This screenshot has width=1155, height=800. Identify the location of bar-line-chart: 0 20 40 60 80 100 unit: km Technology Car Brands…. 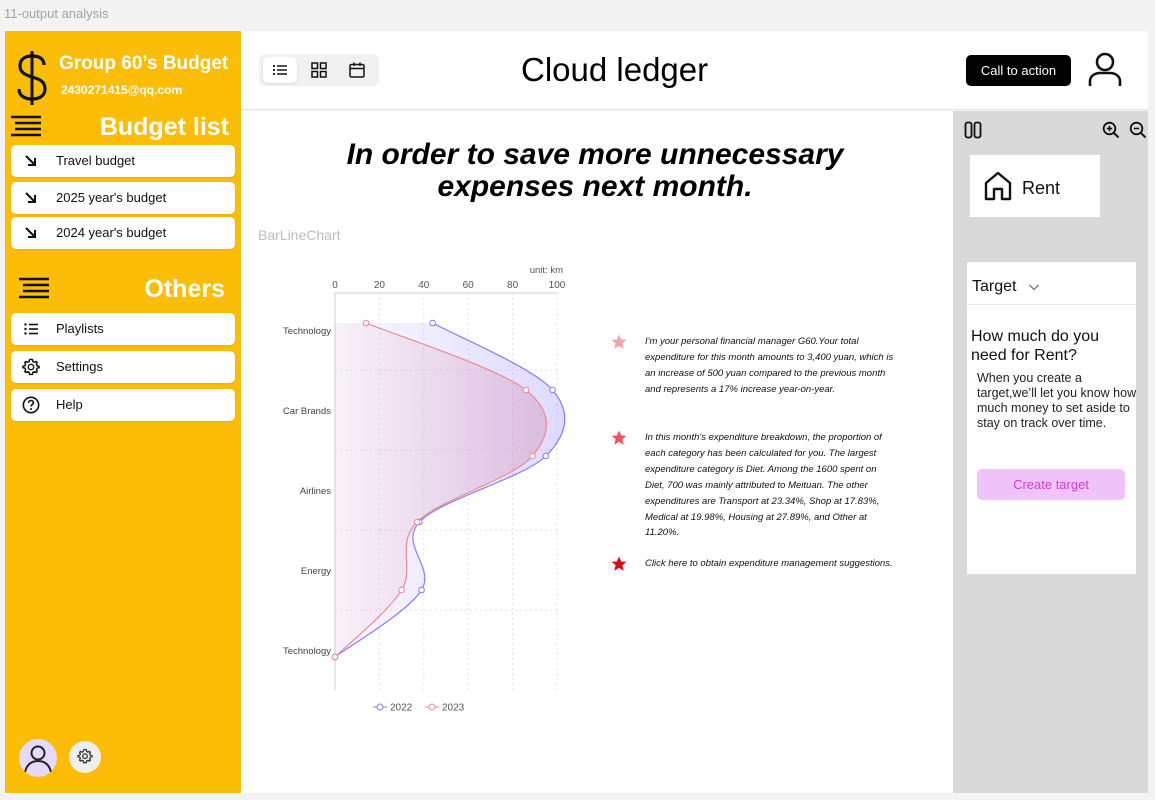
(424, 489).